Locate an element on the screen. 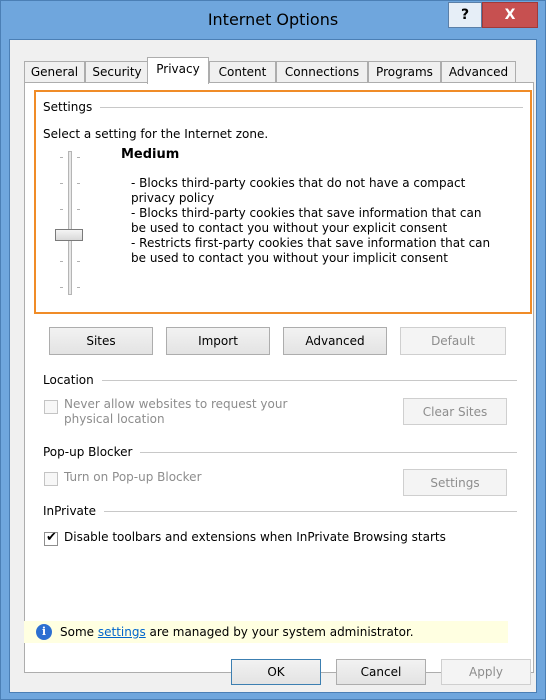 The width and height of the screenshot is (546, 700). privacy-level-title: Medium is located at coordinates (150, 154).